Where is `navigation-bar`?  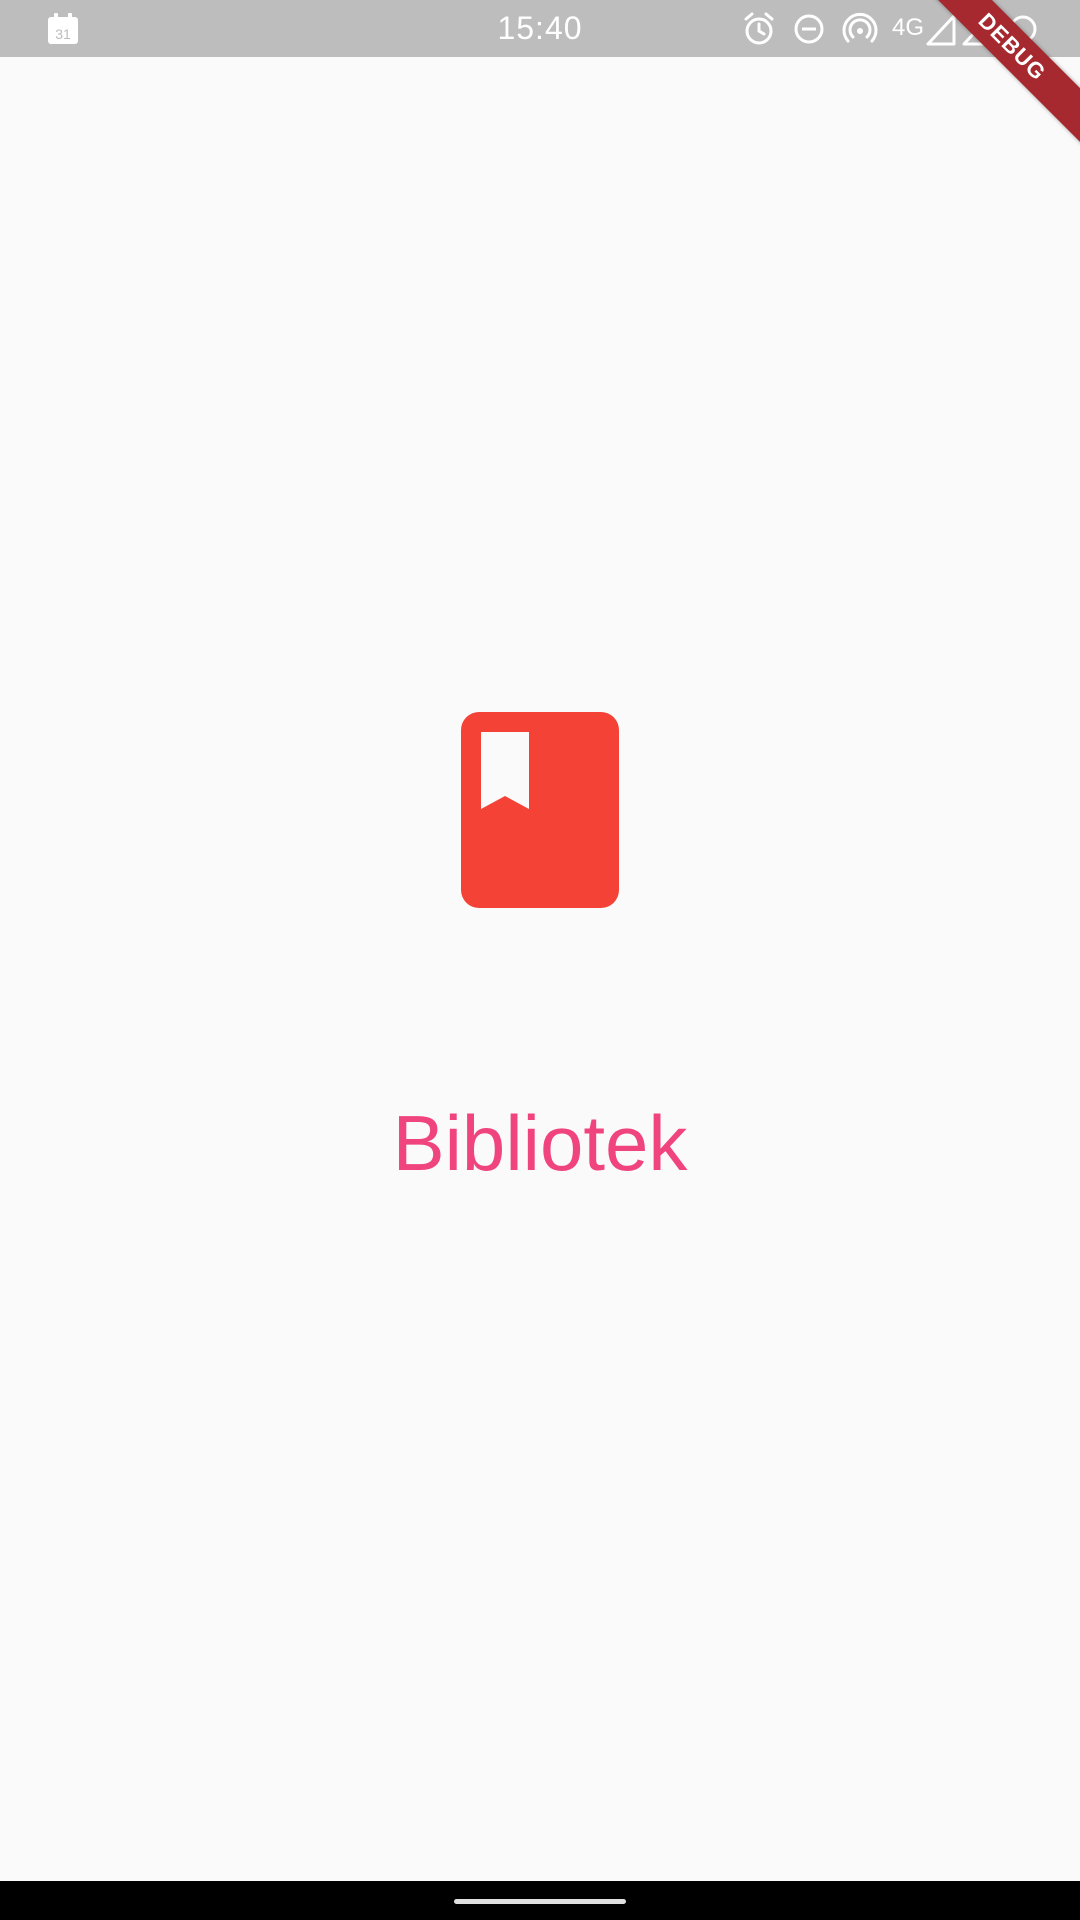 navigation-bar is located at coordinates (540, 1900).